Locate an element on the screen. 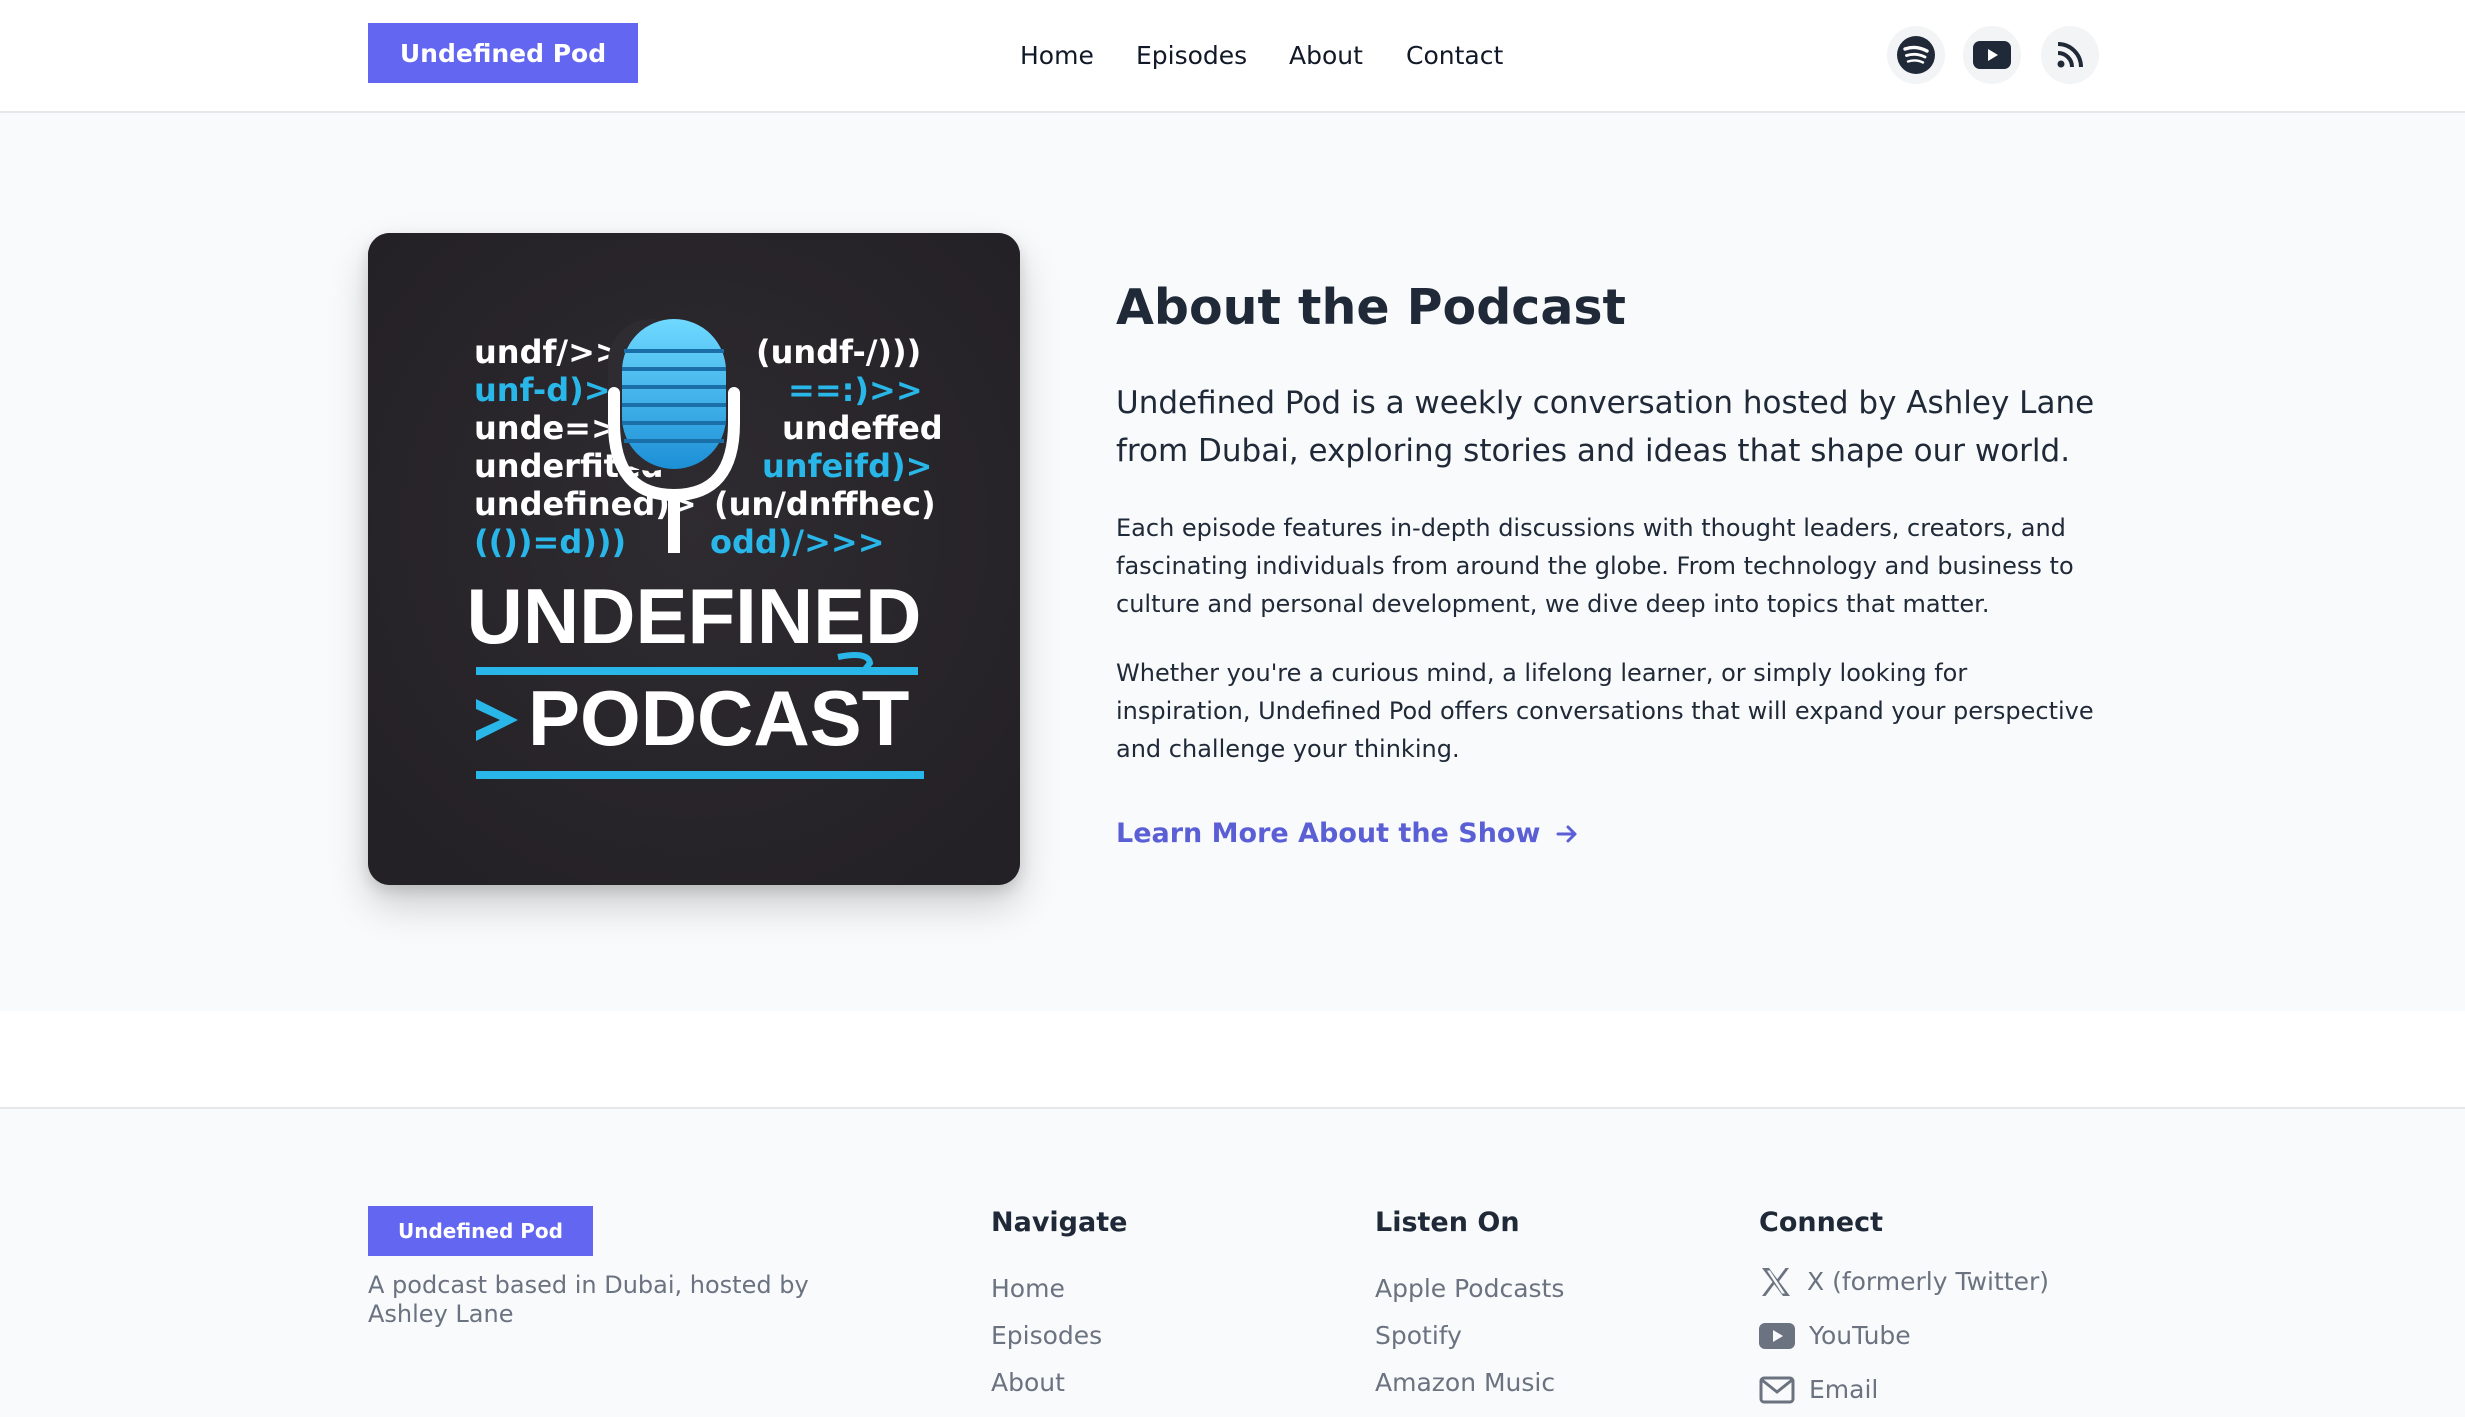 Image resolution: width=2465 pixels, height=1417 pixels. footer-link-youtube-label: YouTube is located at coordinates (1860, 1335).